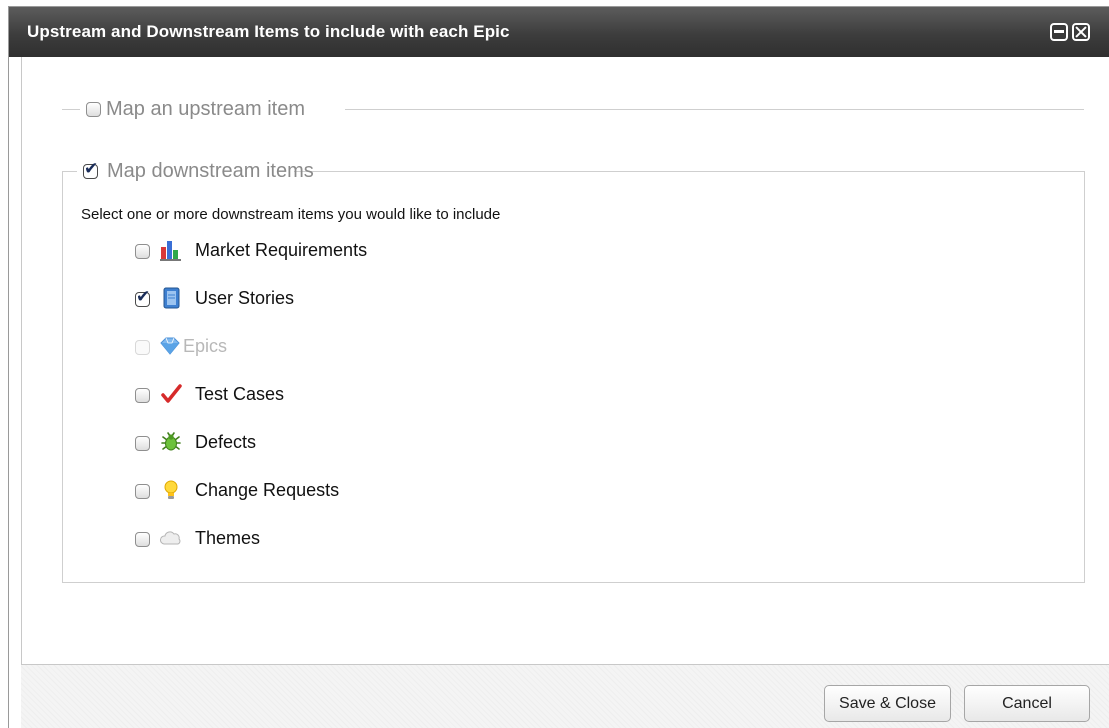 The width and height of the screenshot is (1109, 728). Describe the element at coordinates (335, 347) in the screenshot. I see `list-item-epics: Epics` at that location.